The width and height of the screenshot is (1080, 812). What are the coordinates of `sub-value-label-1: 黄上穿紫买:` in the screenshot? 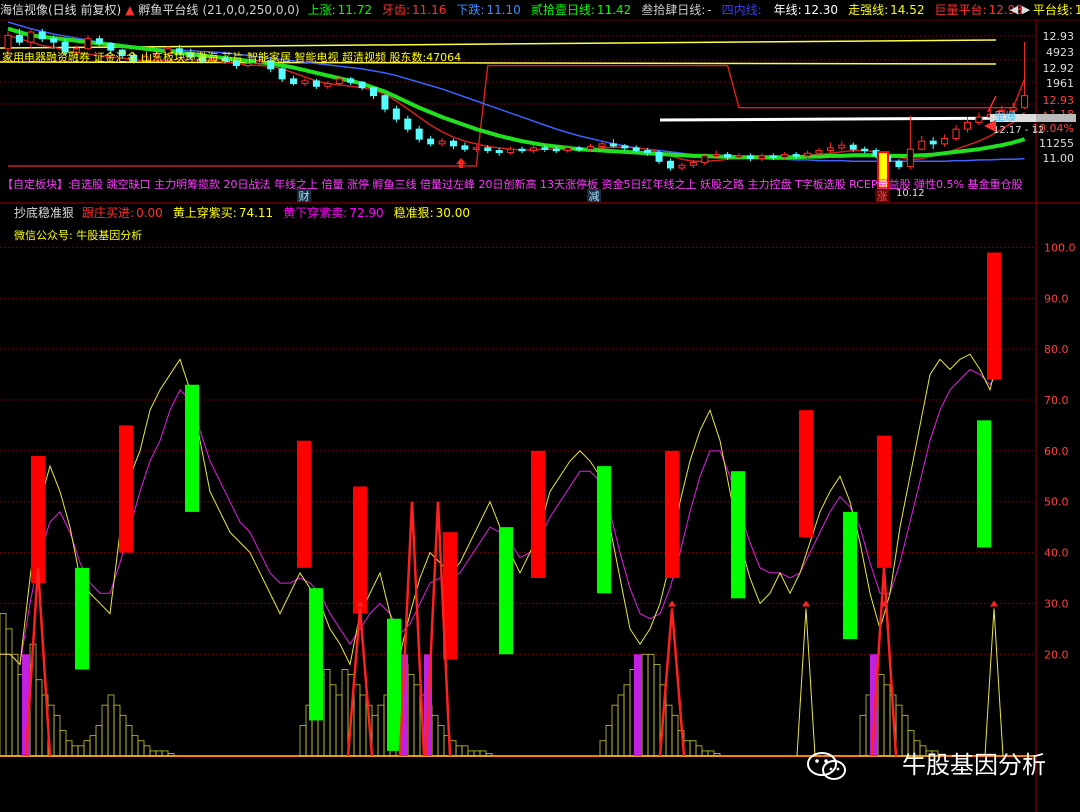 It's located at (204, 213).